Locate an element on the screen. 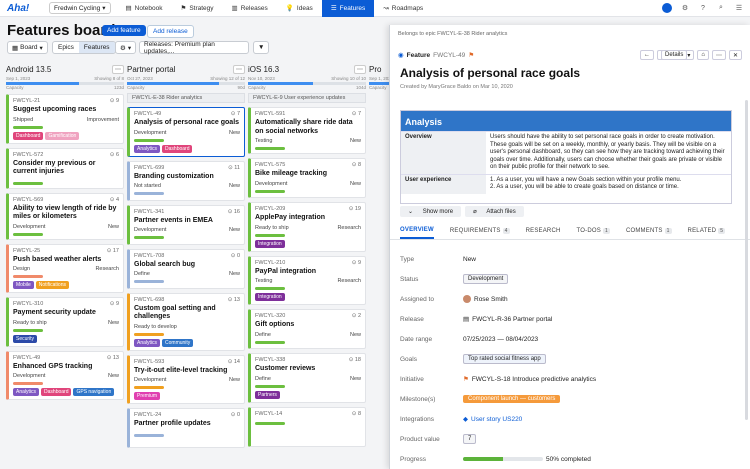 This screenshot has width=750, height=469. feature-card: FWCYL-24 ⊙ 0 Partner profile updates is located at coordinates (186, 428).